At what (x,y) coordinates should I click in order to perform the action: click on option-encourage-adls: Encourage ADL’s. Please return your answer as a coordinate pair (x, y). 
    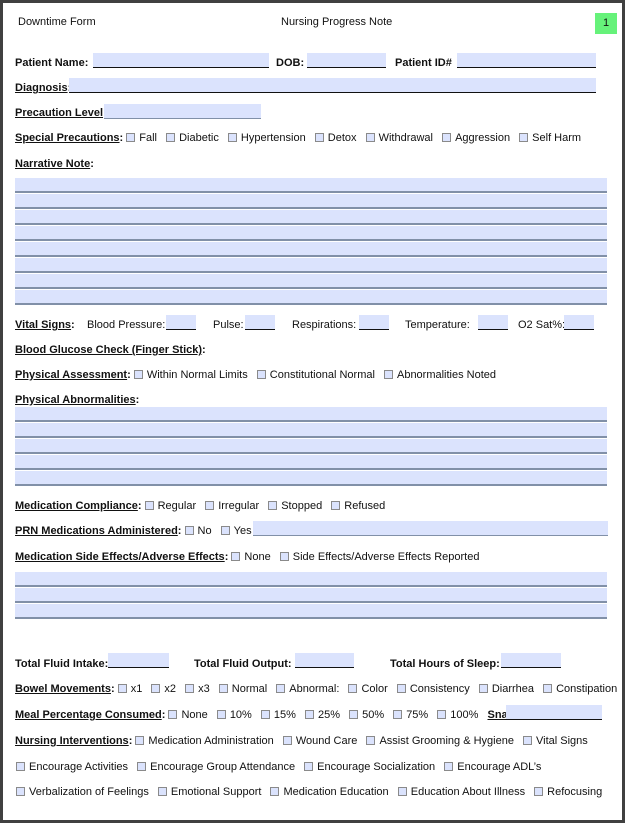
    Looking at the image, I should click on (492, 767).